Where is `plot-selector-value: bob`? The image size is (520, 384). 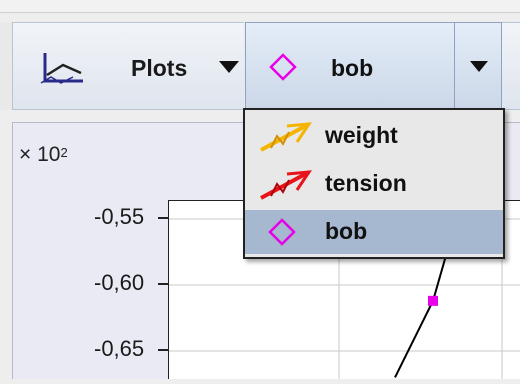 plot-selector-value: bob is located at coordinates (352, 68).